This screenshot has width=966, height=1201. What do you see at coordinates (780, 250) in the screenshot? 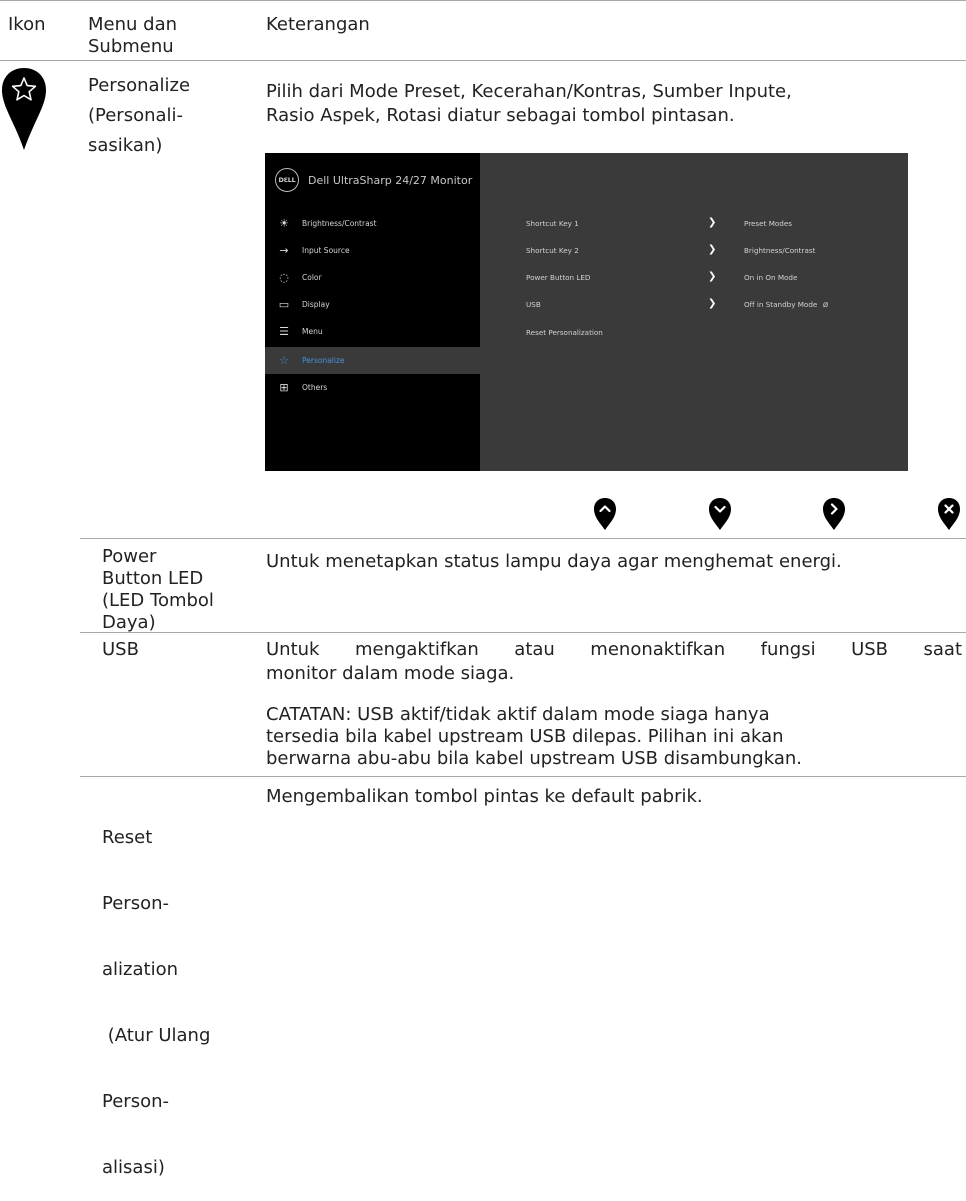
I see `osd-row-value: Brightness/Contrast` at bounding box center [780, 250].